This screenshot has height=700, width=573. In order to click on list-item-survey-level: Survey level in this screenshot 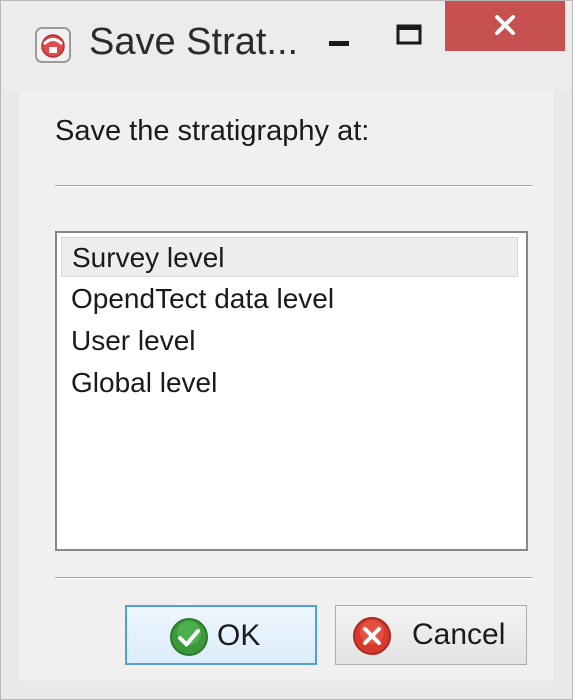, I will do `click(289, 257)`.